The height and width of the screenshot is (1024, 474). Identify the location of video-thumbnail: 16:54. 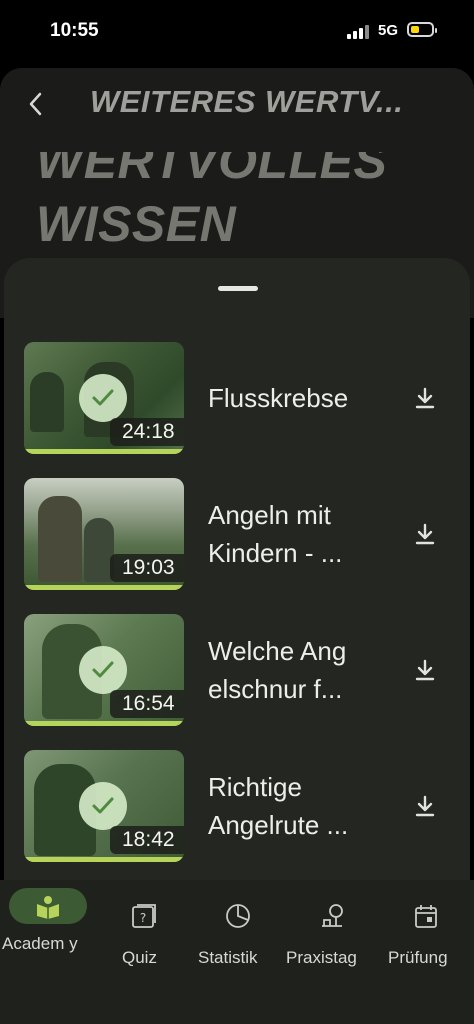
(104, 670).